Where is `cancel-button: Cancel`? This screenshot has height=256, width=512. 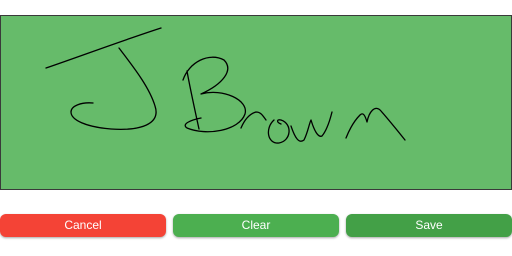 cancel-button: Cancel is located at coordinates (83, 225).